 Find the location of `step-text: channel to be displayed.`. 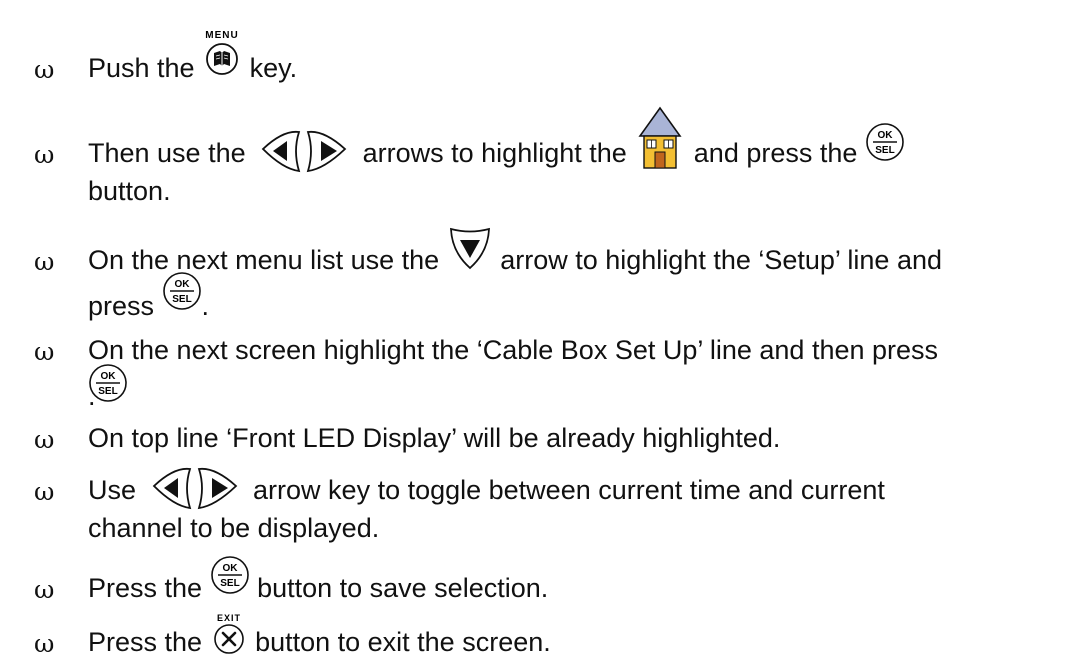

step-text: channel to be displayed. is located at coordinates (234, 527).